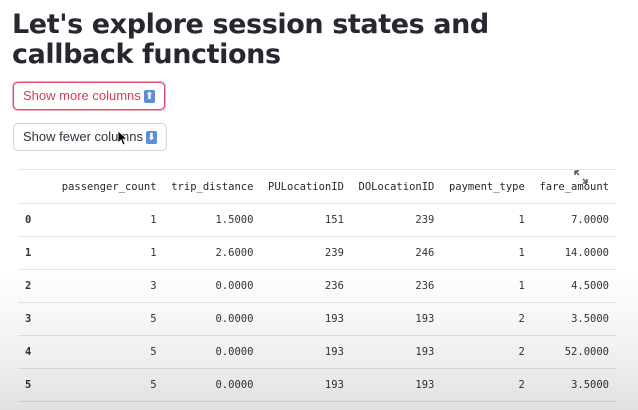  Describe the element at coordinates (151, 137) in the screenshot. I see `down-arrow-emoji-icon: ⬇` at that location.